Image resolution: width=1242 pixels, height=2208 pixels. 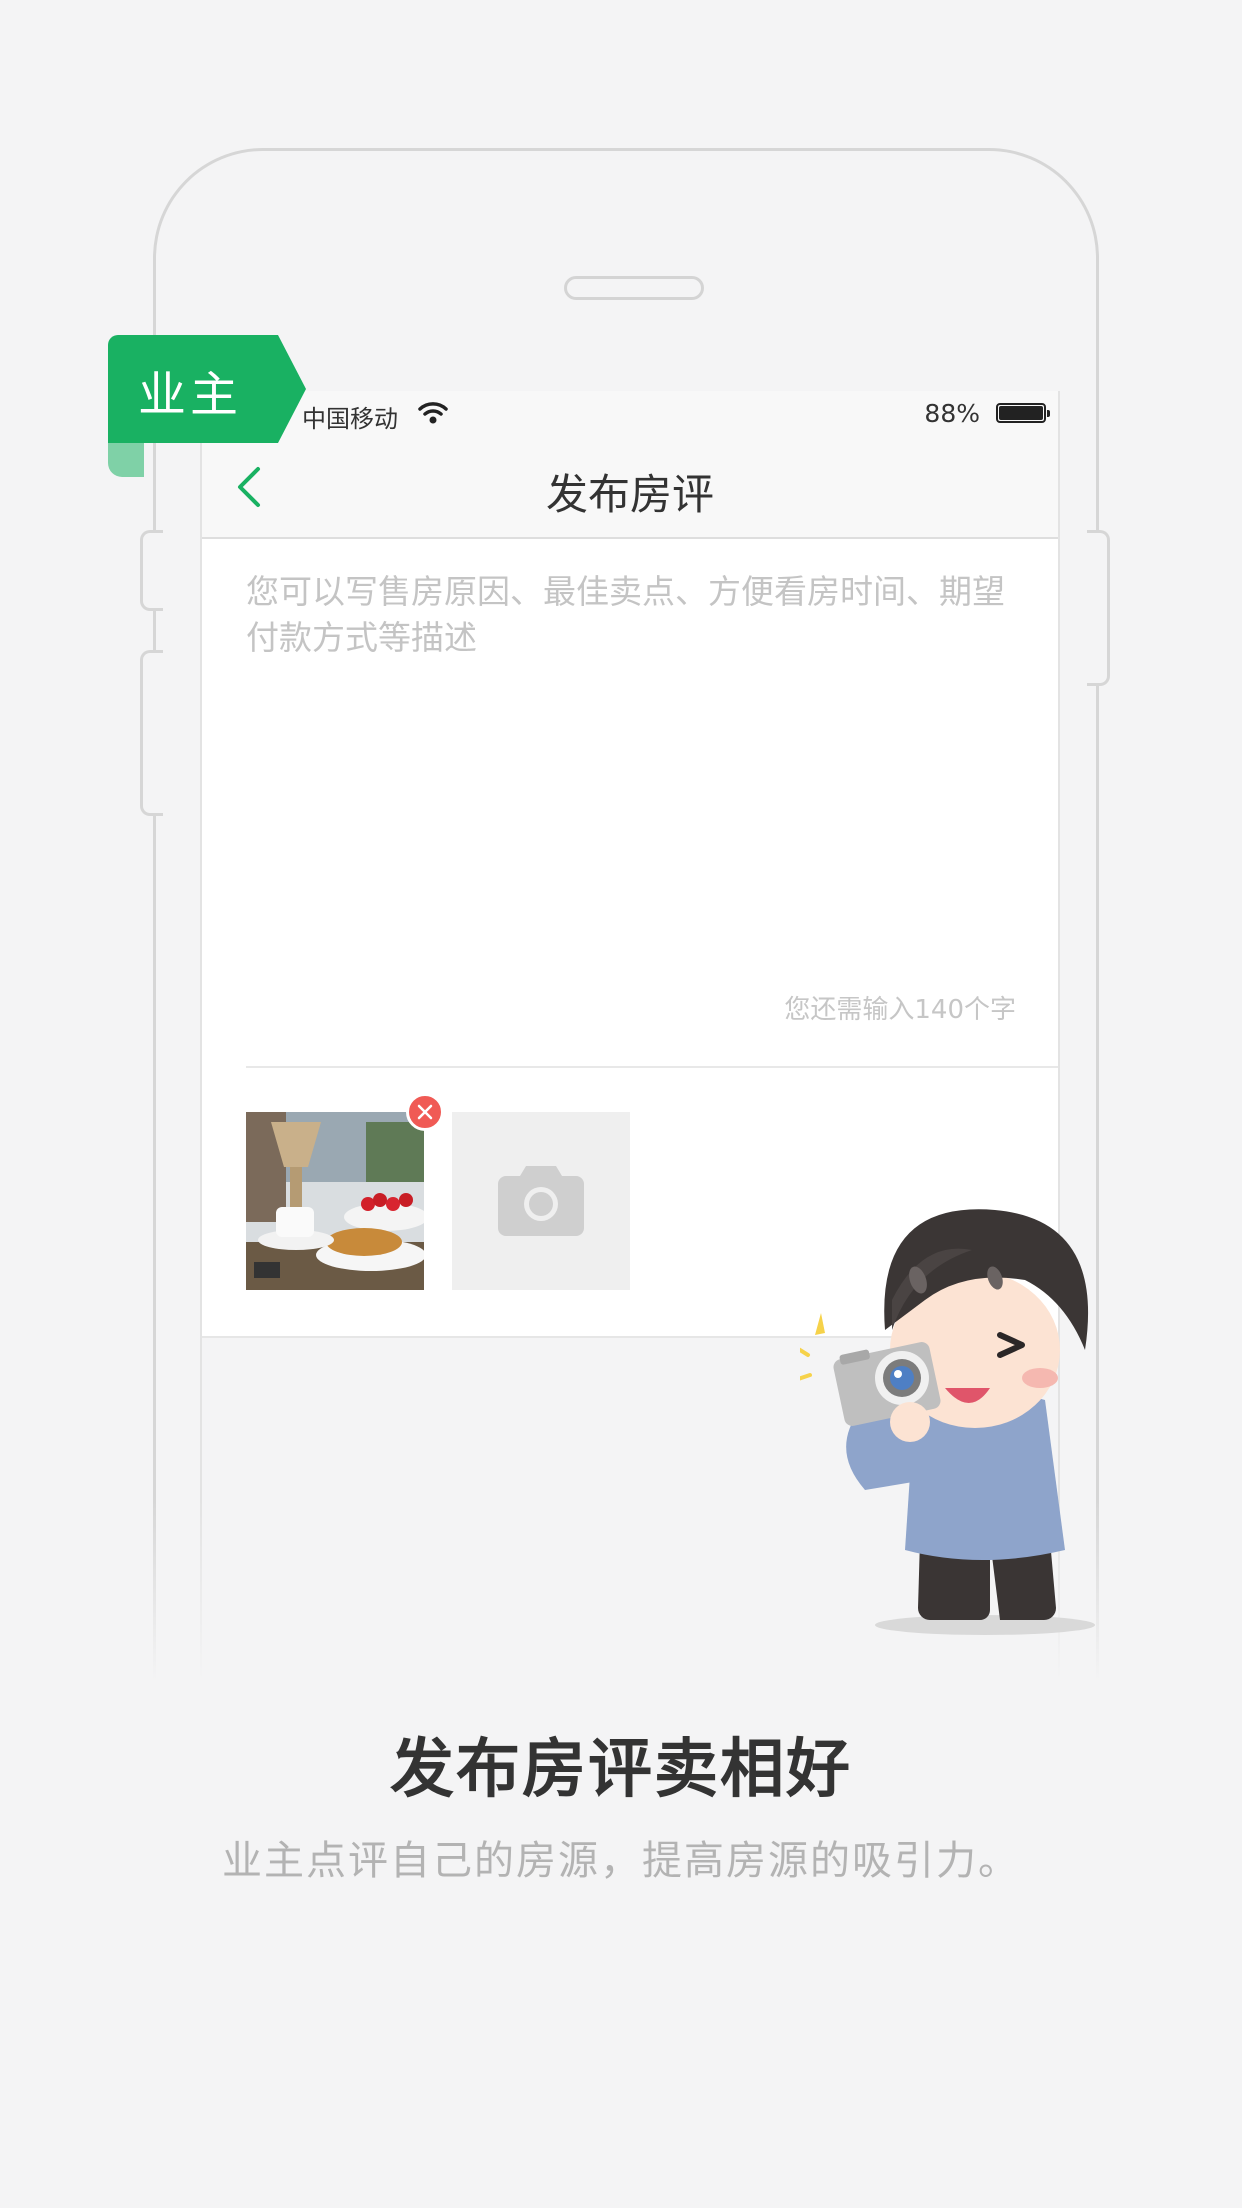 I want to click on phone-volume-up-button, so click(x=151, y=733).